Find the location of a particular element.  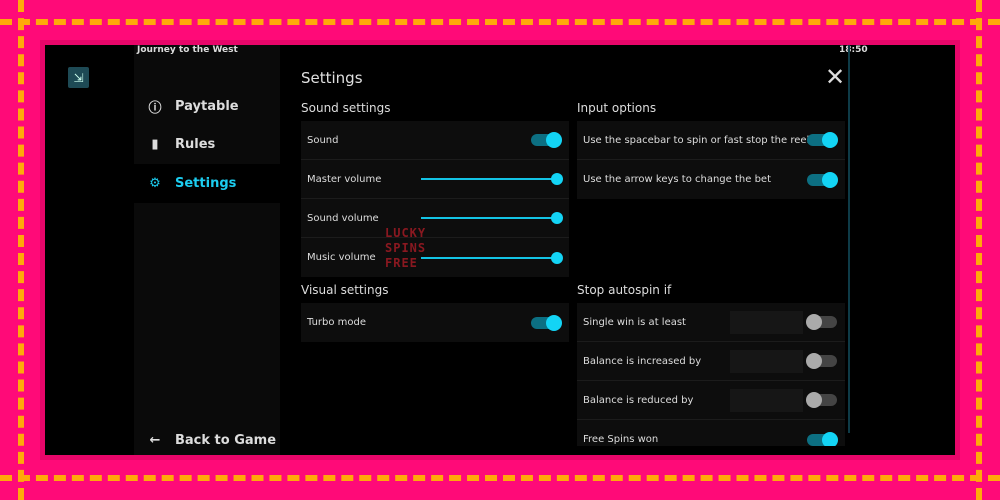

sidebar-item-settings: ⚙ Settings is located at coordinates (207, 183).